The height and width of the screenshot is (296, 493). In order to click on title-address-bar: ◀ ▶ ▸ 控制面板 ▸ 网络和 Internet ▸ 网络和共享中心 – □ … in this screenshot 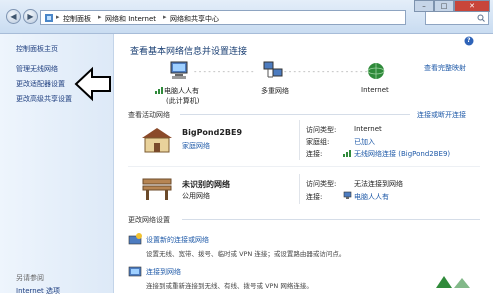, I will do `click(246, 17)`.